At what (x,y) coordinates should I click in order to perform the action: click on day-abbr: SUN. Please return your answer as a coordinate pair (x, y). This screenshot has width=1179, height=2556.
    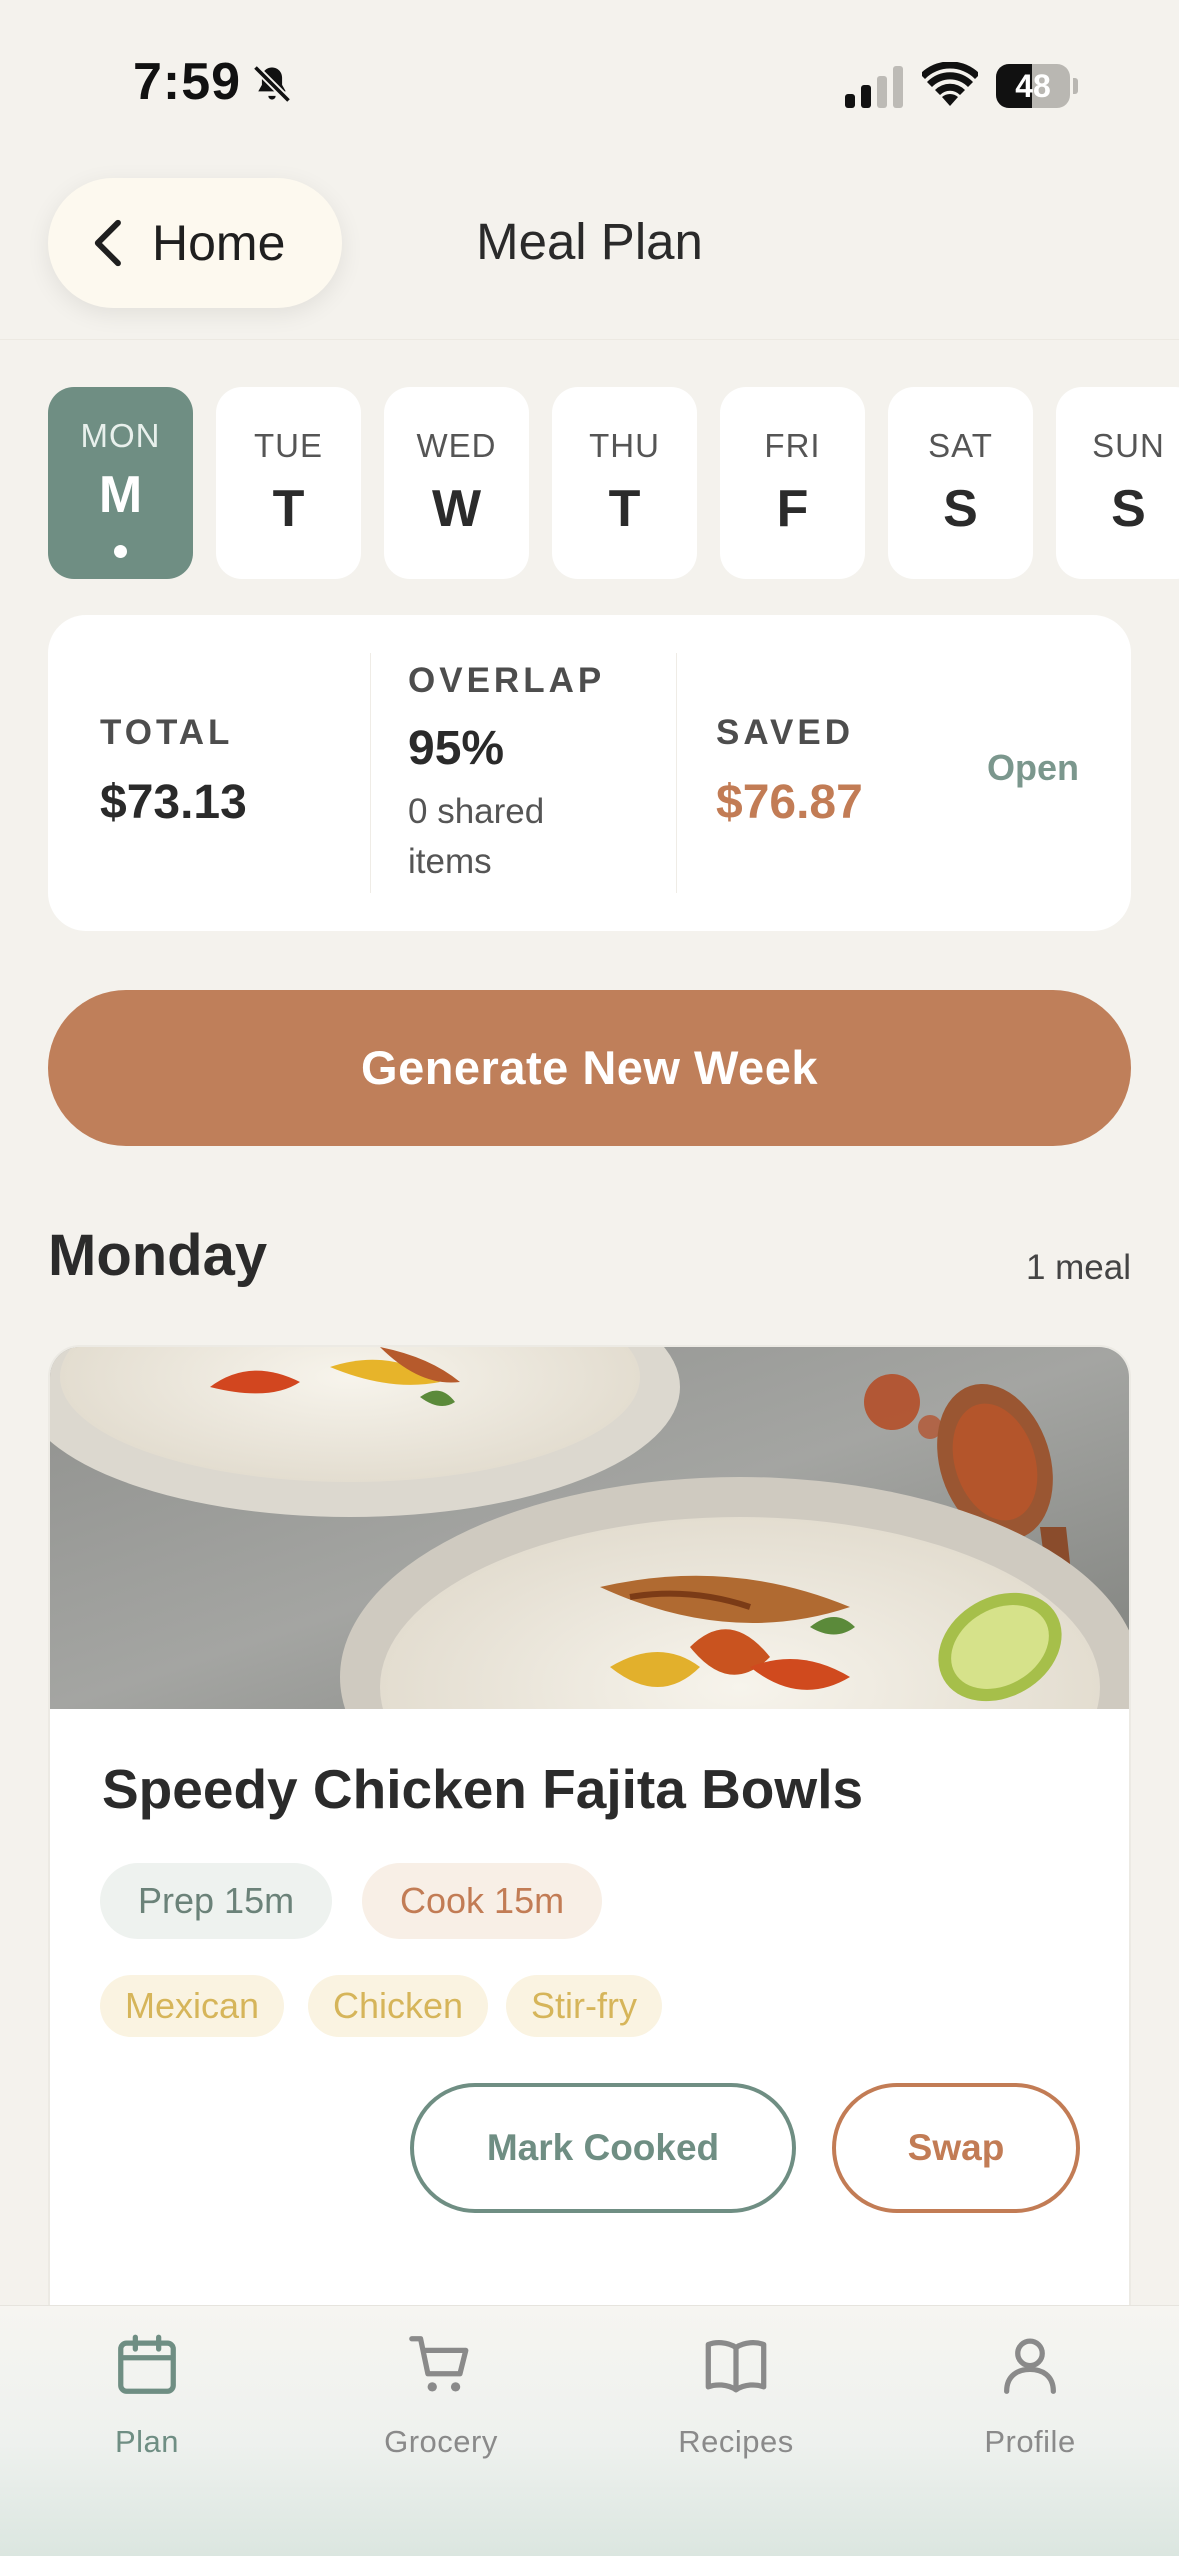
    Looking at the image, I should click on (1128, 445).